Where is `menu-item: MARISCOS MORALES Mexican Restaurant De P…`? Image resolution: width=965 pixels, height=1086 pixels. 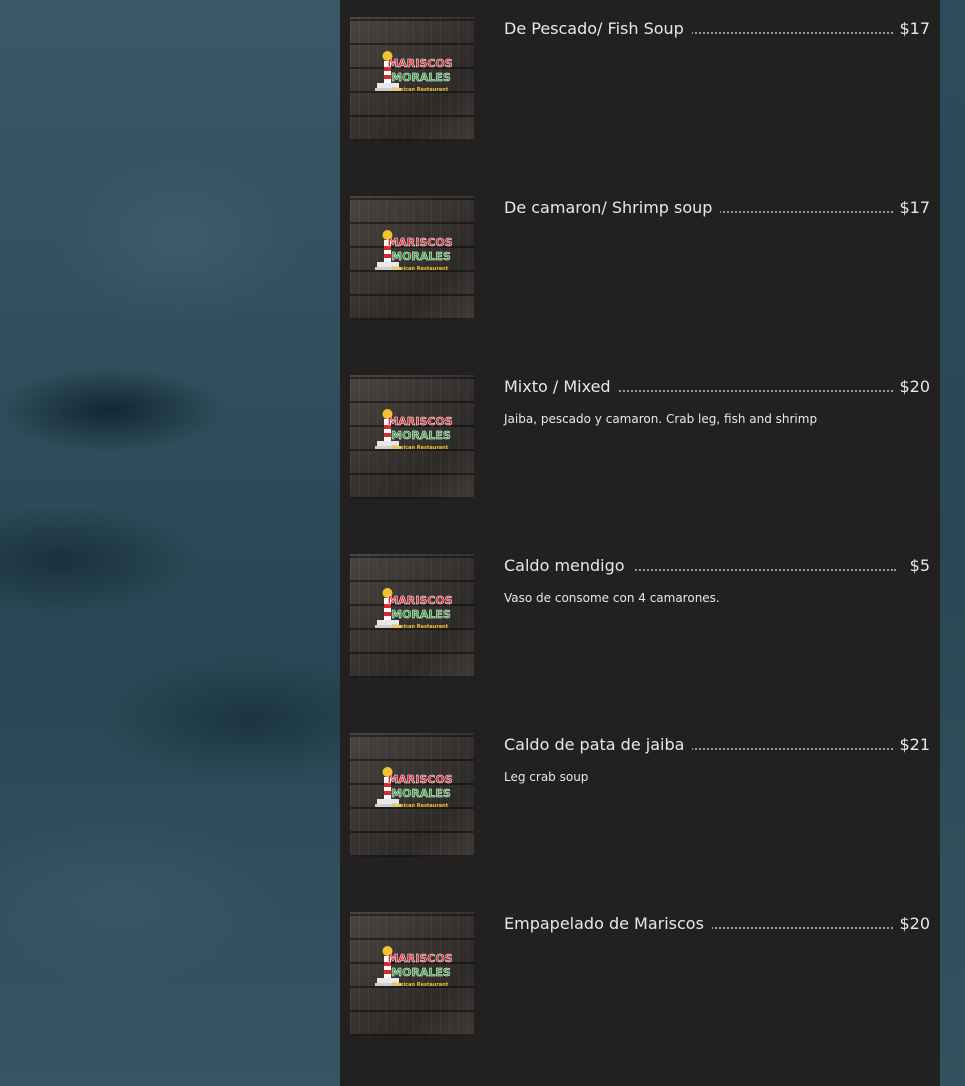
menu-item: MARISCOS MORALES Mexican Restaurant De P… is located at coordinates (640, 89).